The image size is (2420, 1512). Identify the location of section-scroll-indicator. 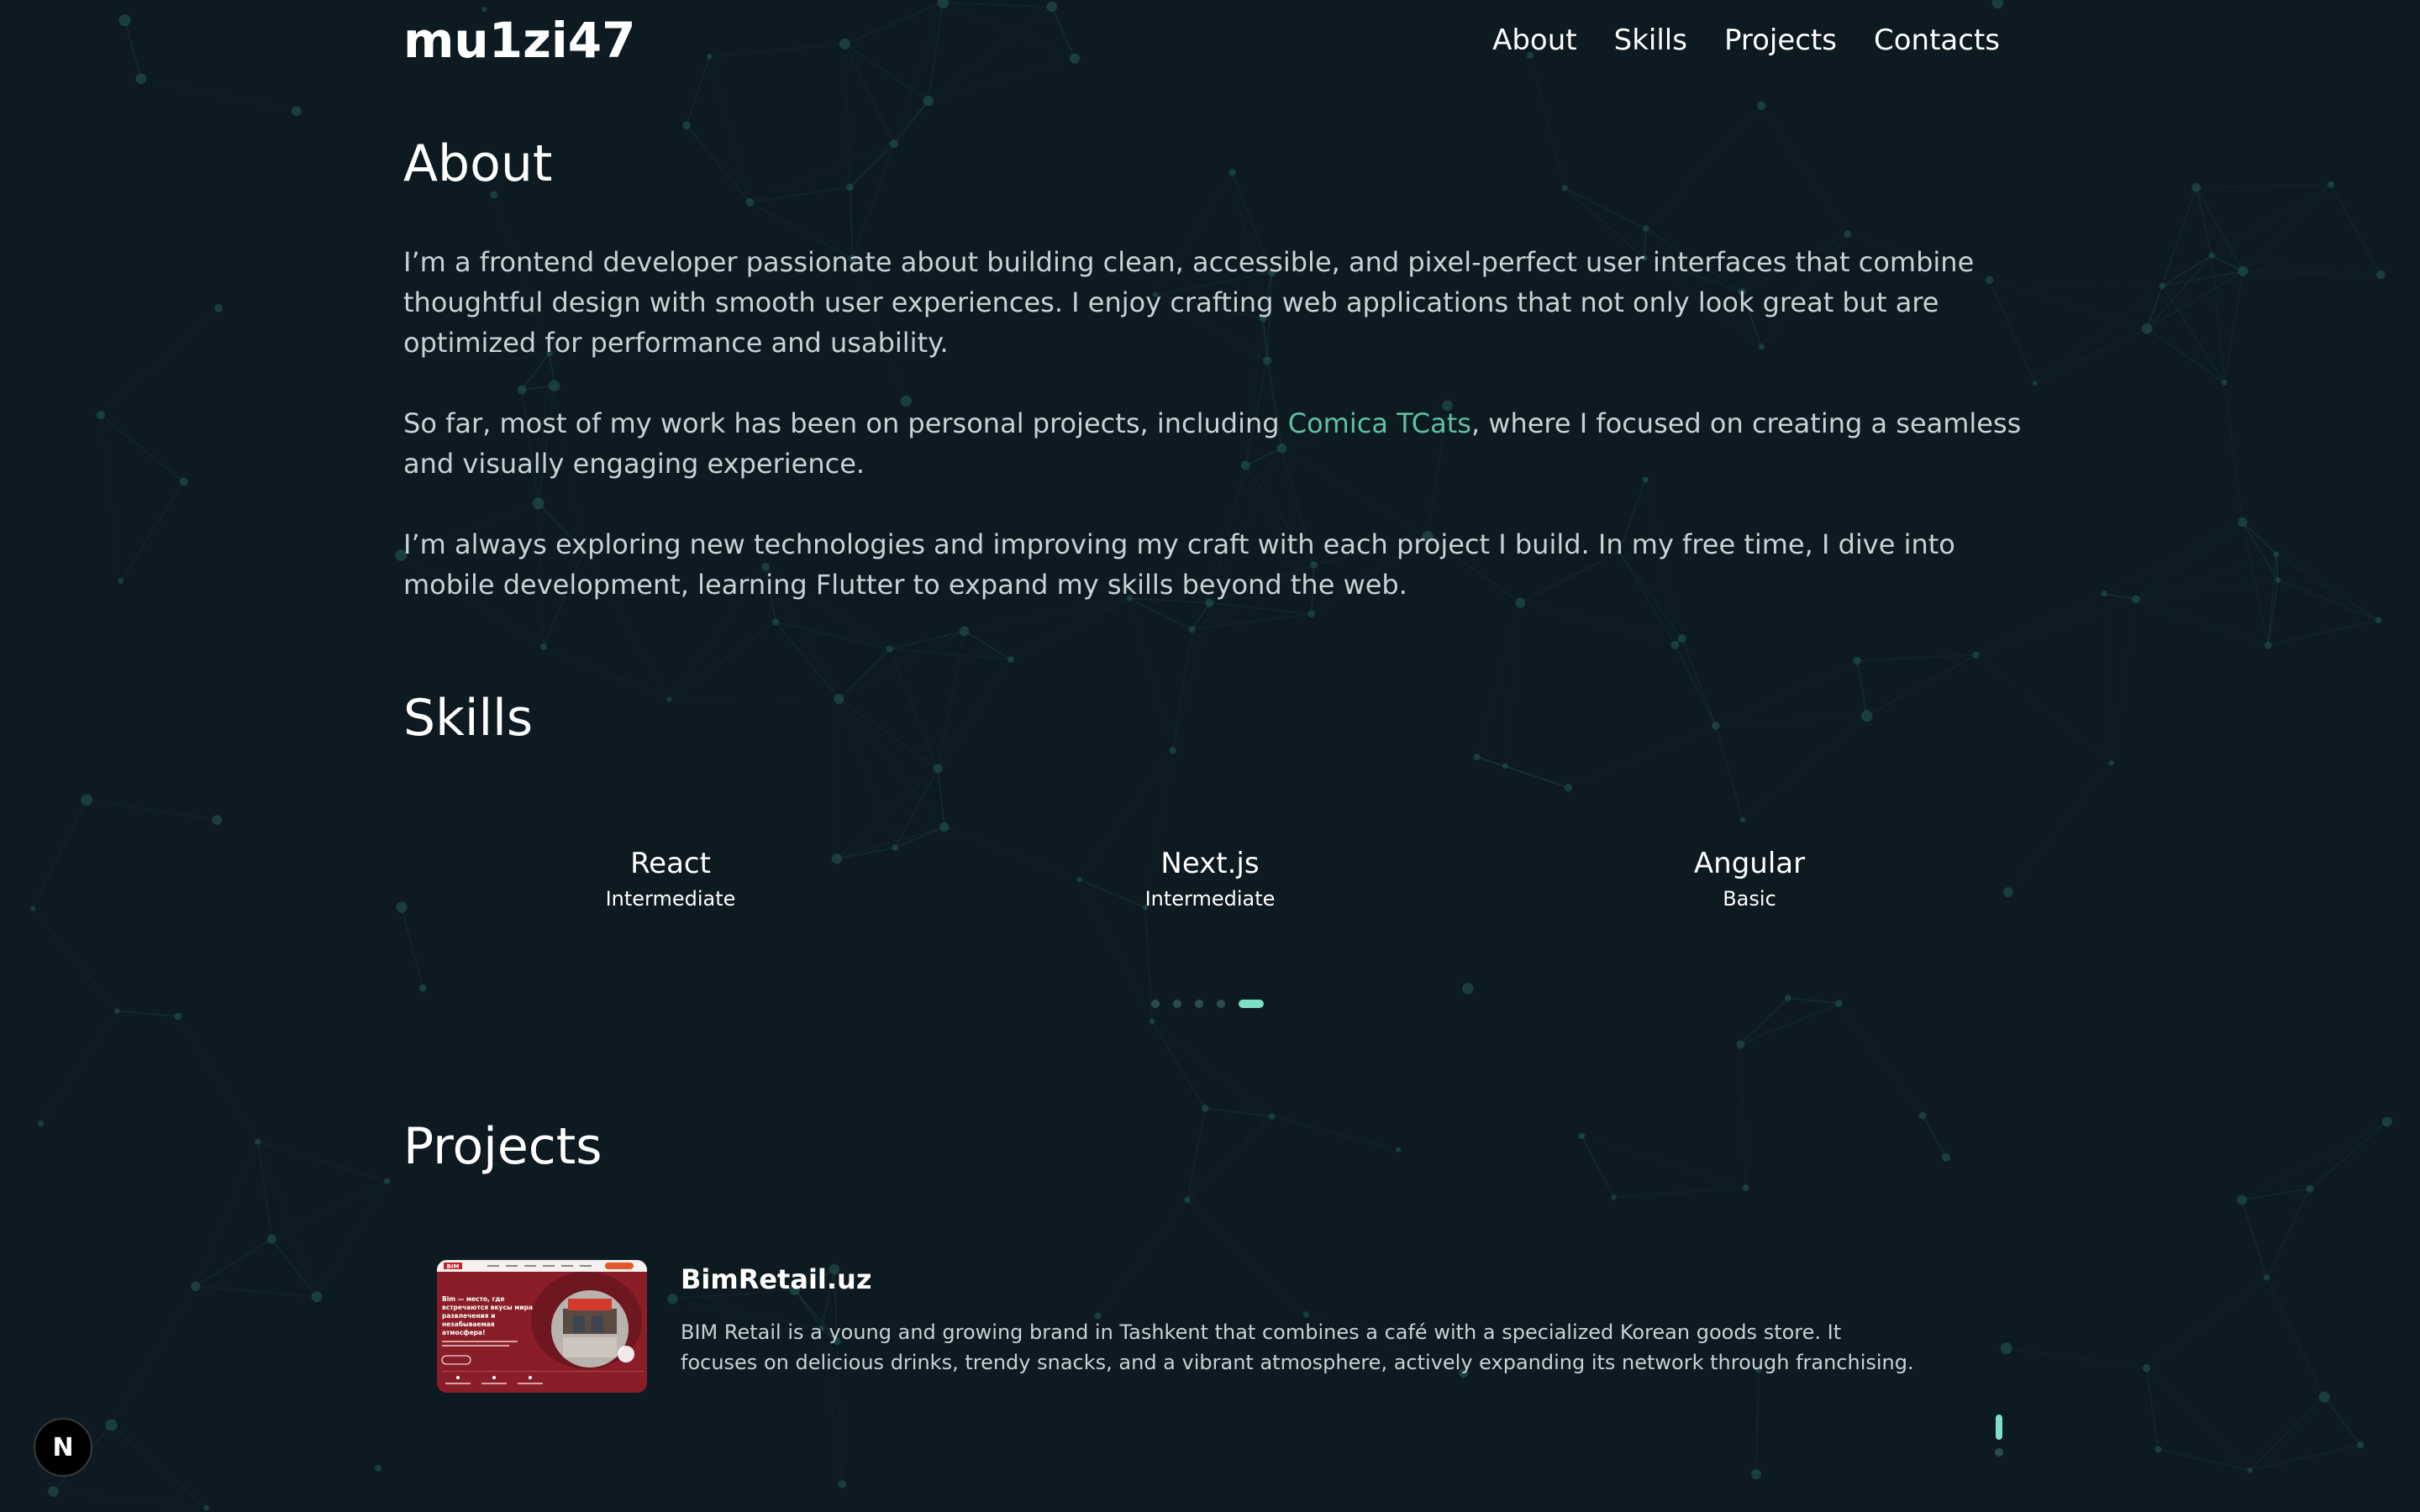
(1999, 1436).